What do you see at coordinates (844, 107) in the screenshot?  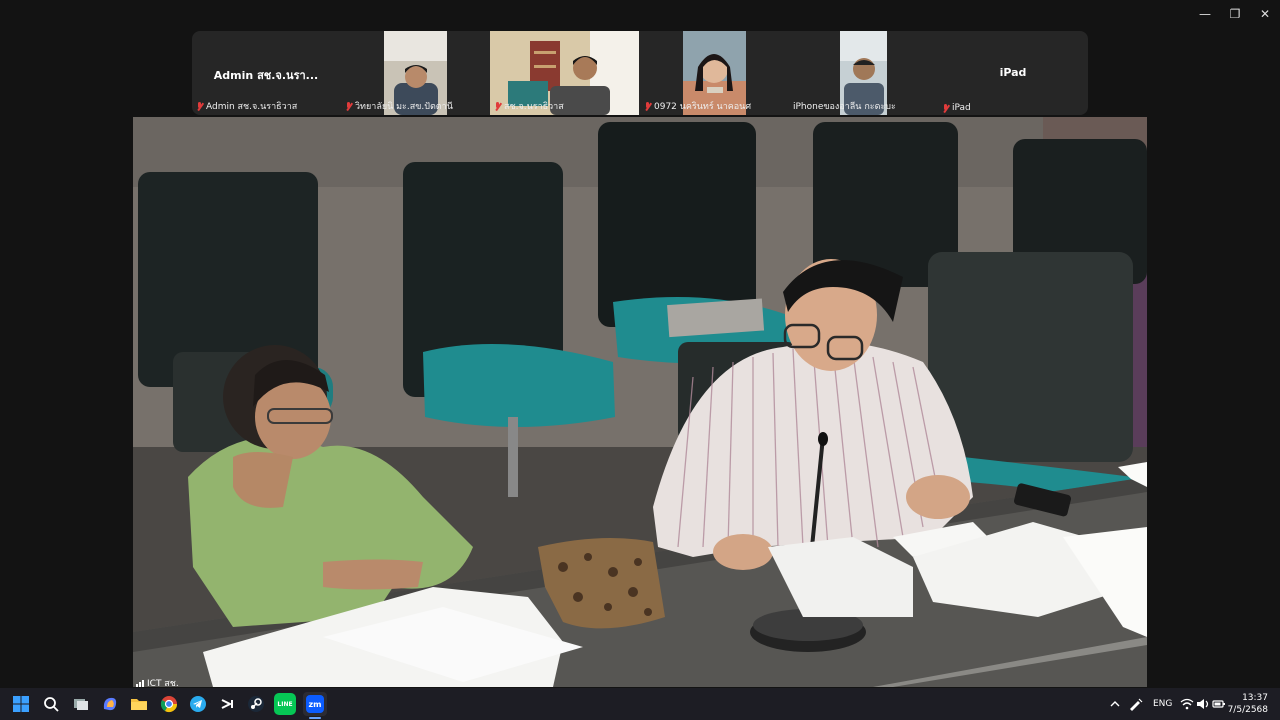 I see `participant-label: iPhoneของอาลีน กะดะบะ` at bounding box center [844, 107].